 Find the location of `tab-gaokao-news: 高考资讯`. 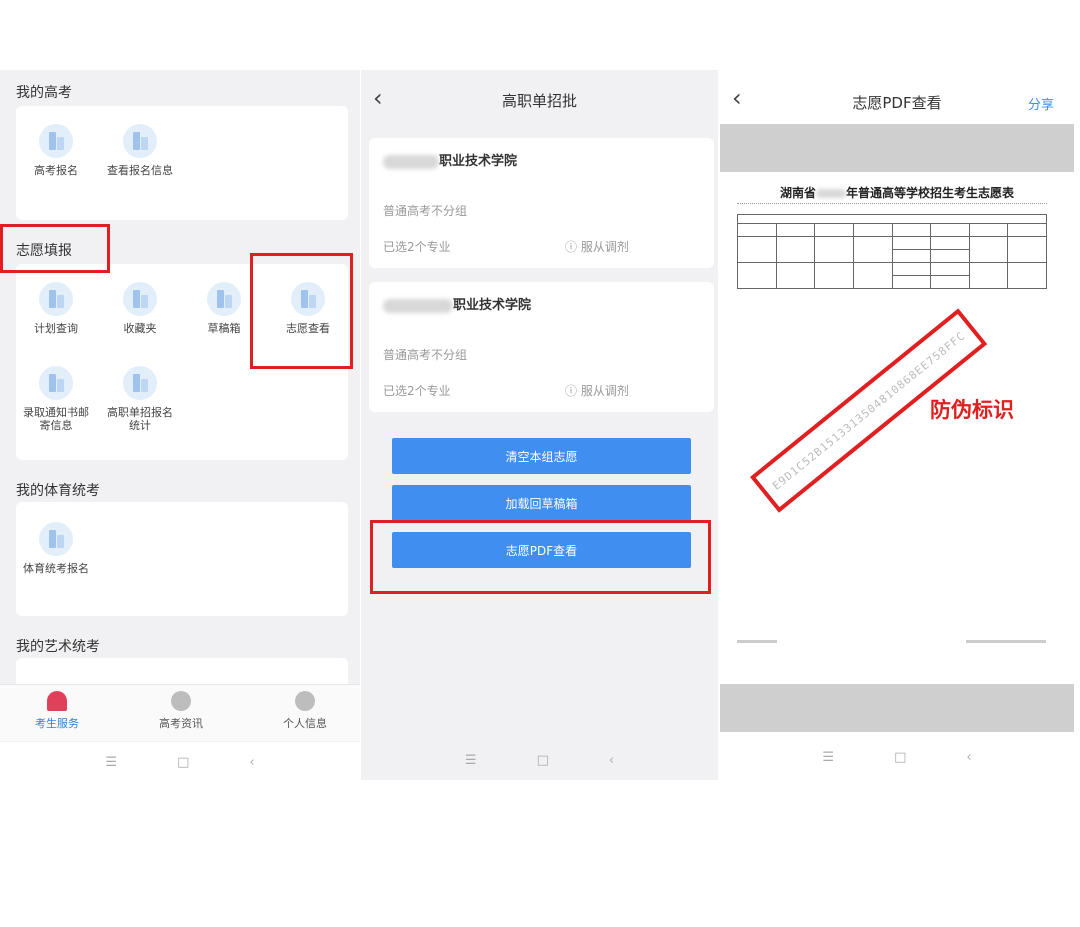

tab-gaokao-news: 高考资讯 is located at coordinates (181, 711).